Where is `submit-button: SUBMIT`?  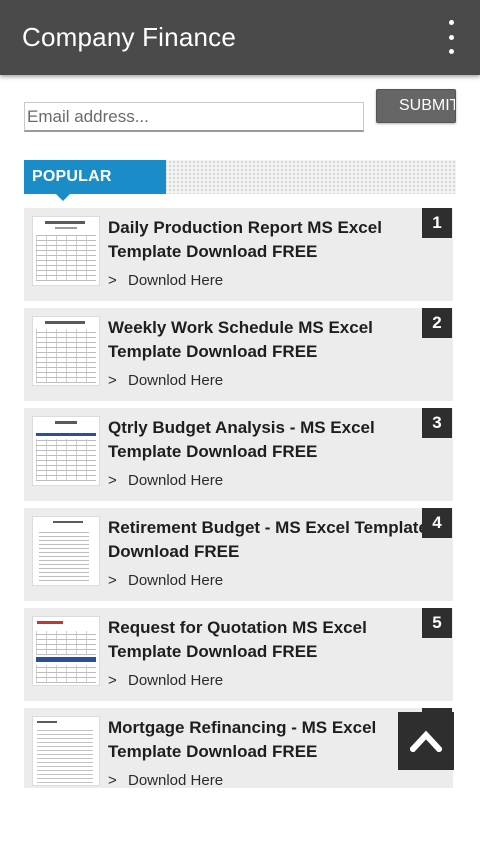
submit-button: SUBMIT is located at coordinates (416, 106).